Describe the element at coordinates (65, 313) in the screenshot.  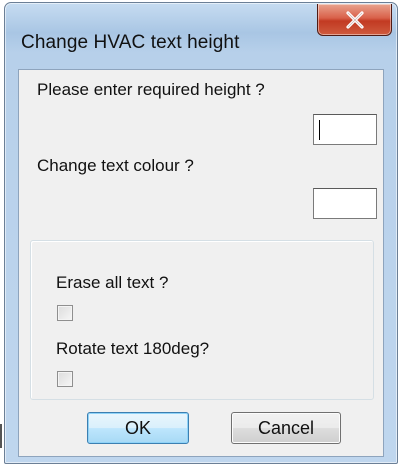
I see `erase-text-checkbox` at that location.